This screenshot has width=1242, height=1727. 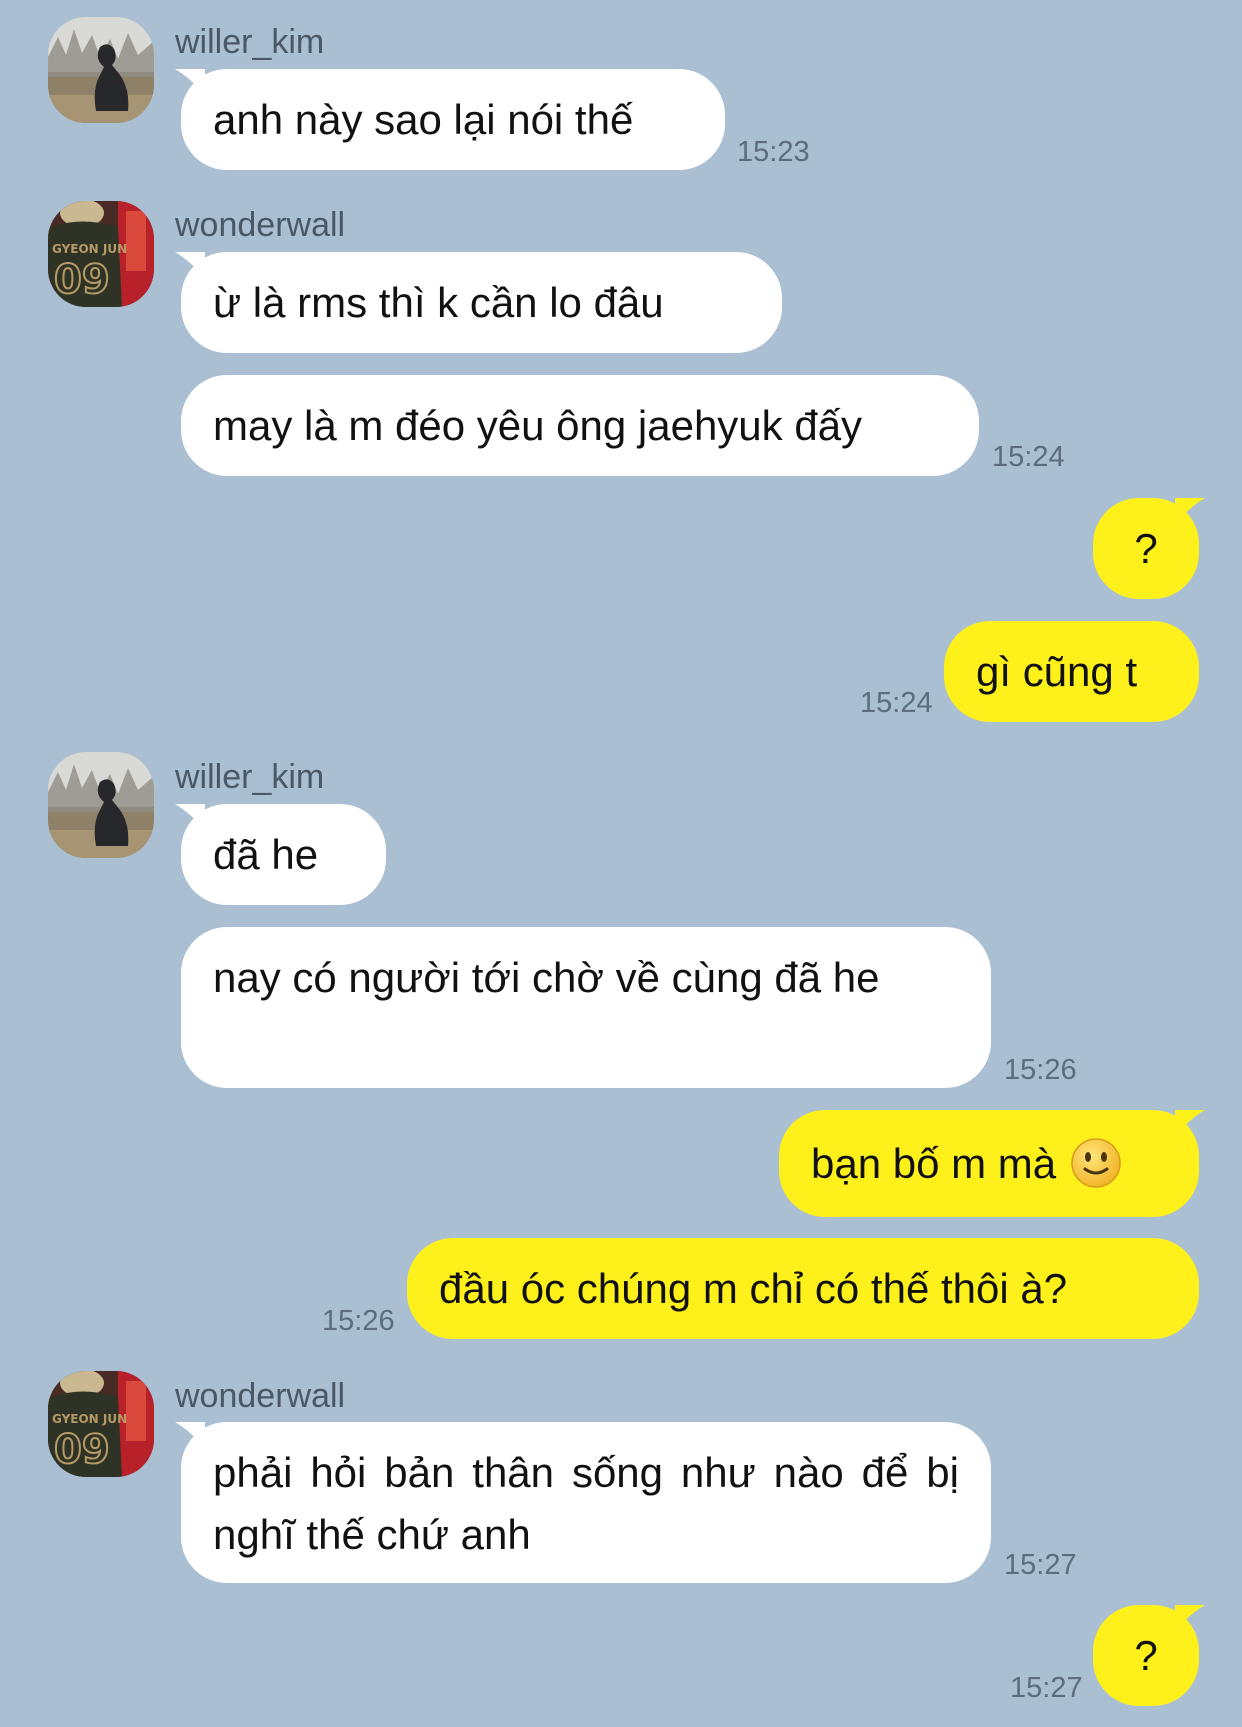 I want to click on message-bubble: anh này sao lại nói thế, so click(x=450, y=119).